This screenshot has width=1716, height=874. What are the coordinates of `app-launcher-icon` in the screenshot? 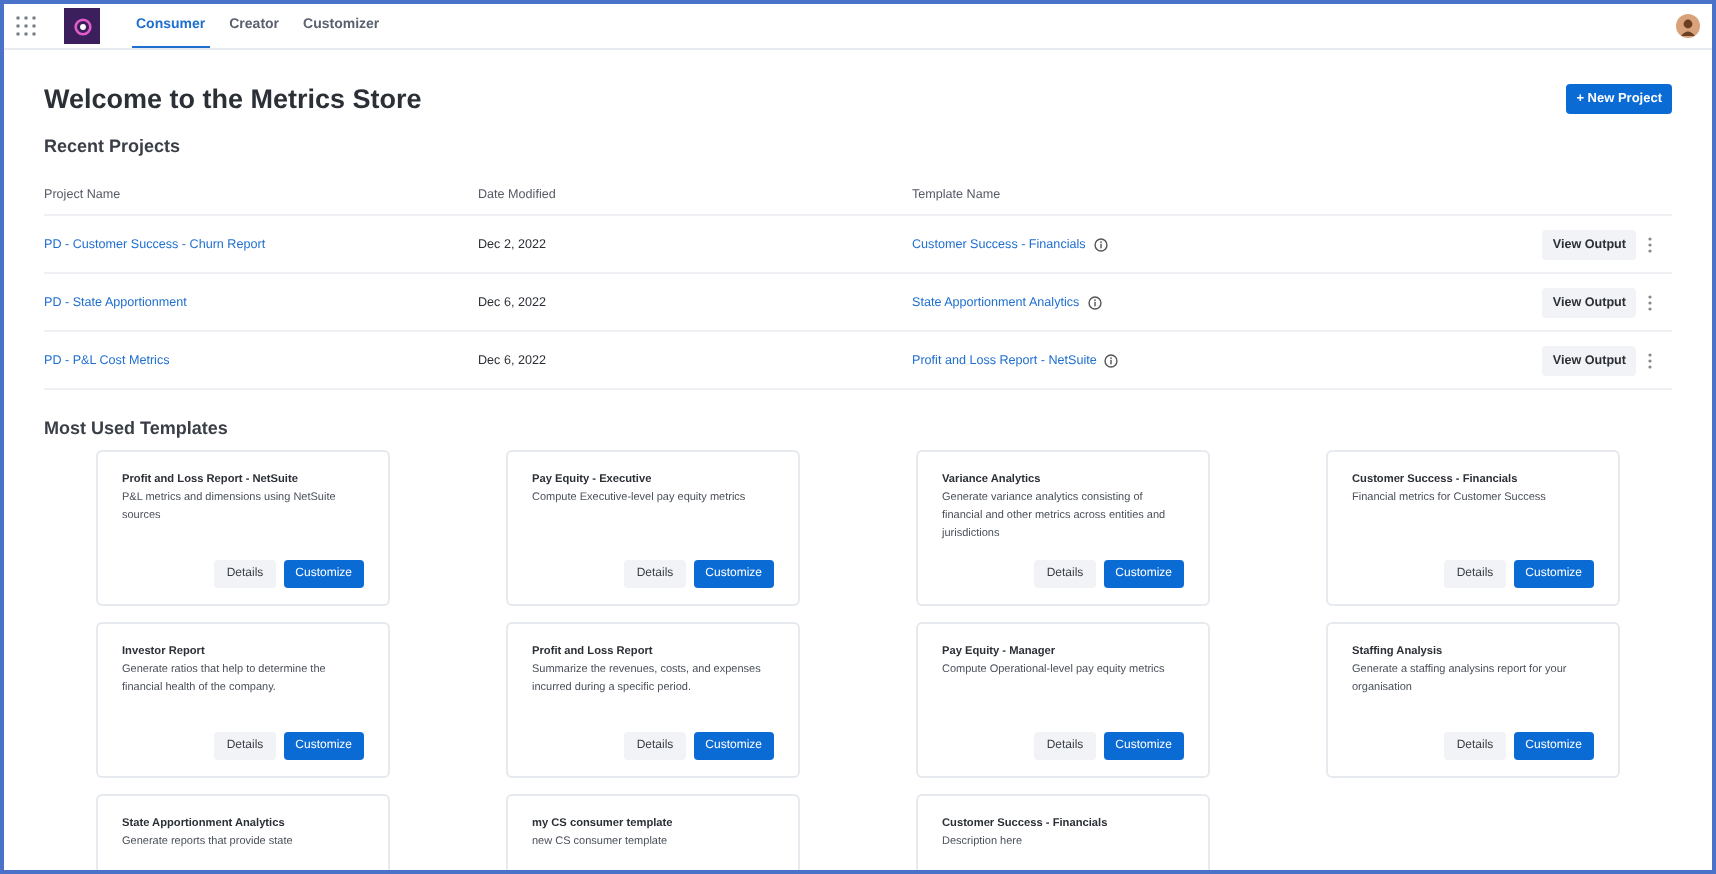 It's located at (26, 26).